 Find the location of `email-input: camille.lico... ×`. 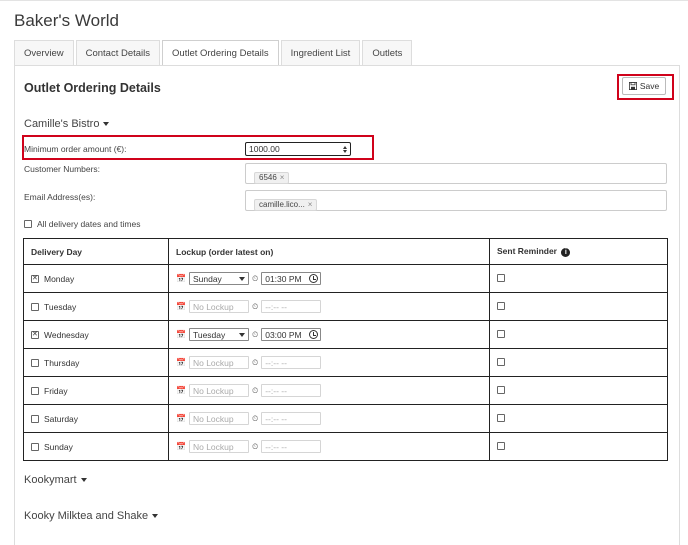

email-input: camille.lico... × is located at coordinates (456, 200).